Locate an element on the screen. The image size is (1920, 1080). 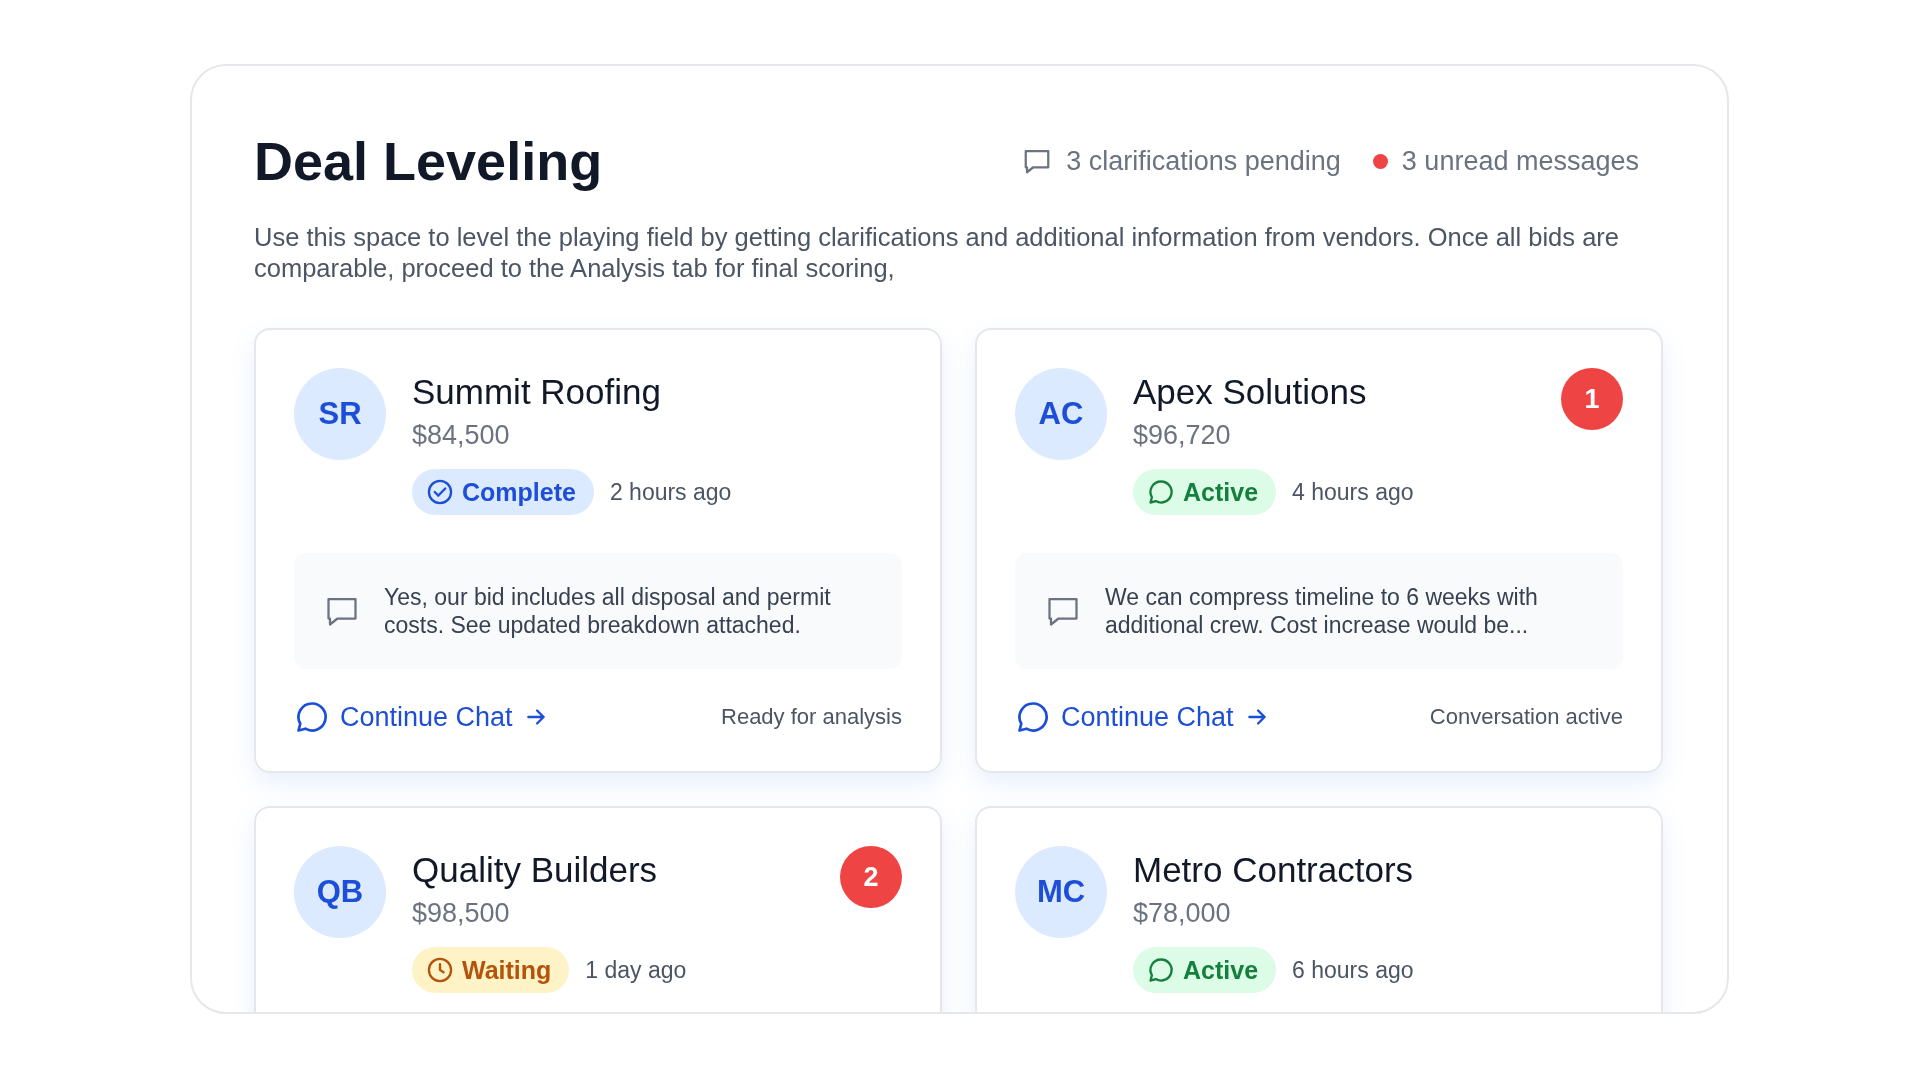
description: Use this space to level the playing field by getting clarifications and additional information from vendors. Once all bids are comparable, proceed to the Analysis tab for final scoring, is located at coordinates (937, 253).